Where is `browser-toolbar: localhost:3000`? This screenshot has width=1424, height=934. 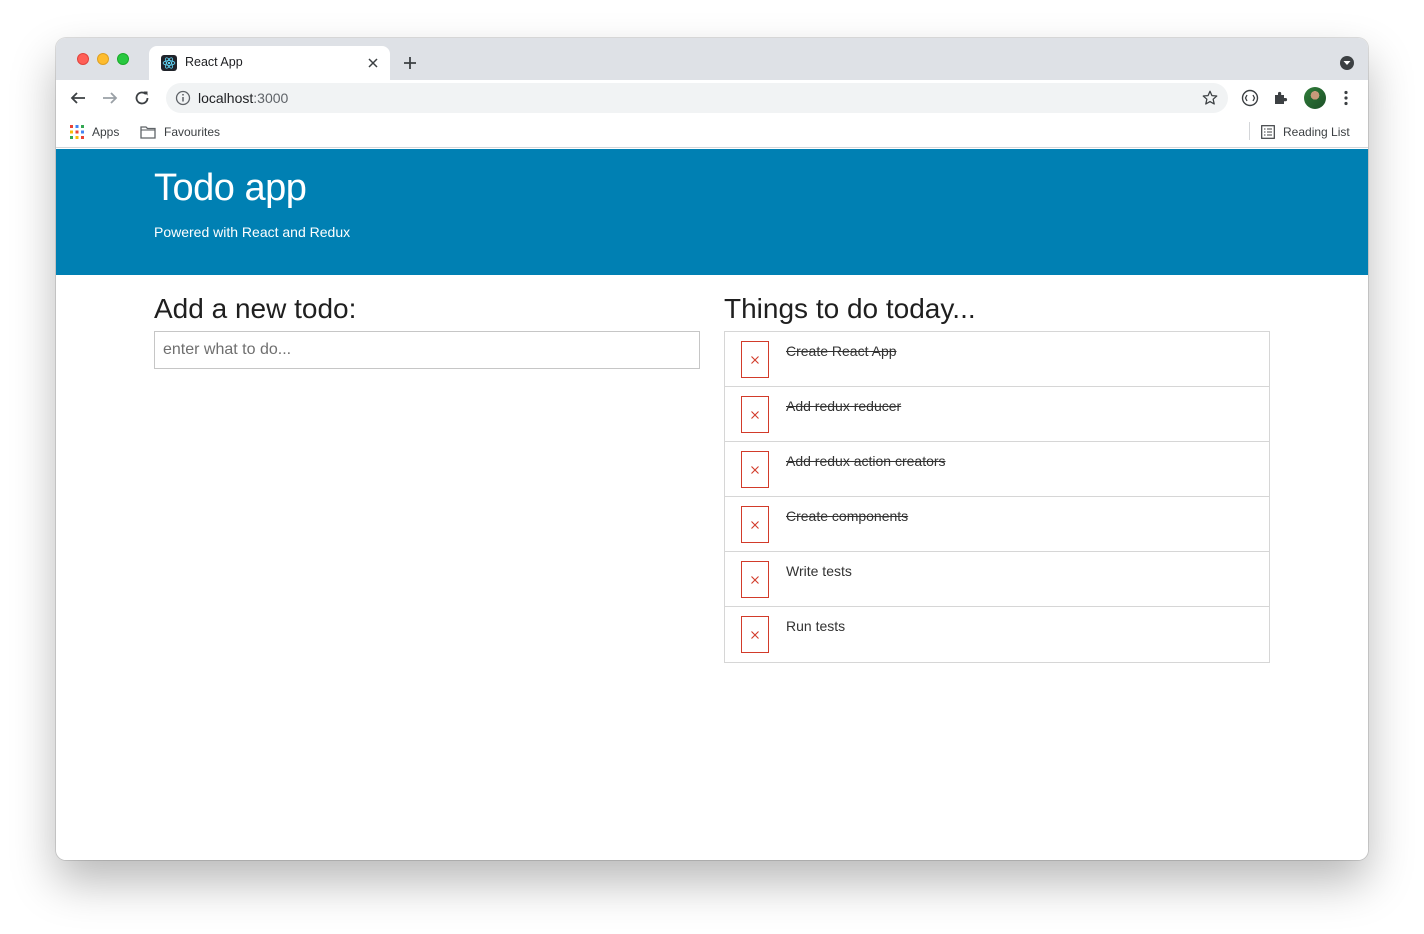
browser-toolbar: localhost:3000 is located at coordinates (712, 98).